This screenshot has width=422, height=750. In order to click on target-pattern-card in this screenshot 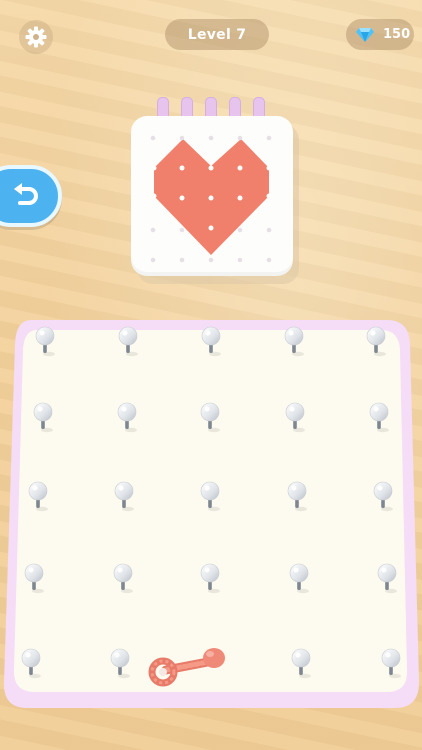, I will do `click(212, 196)`.